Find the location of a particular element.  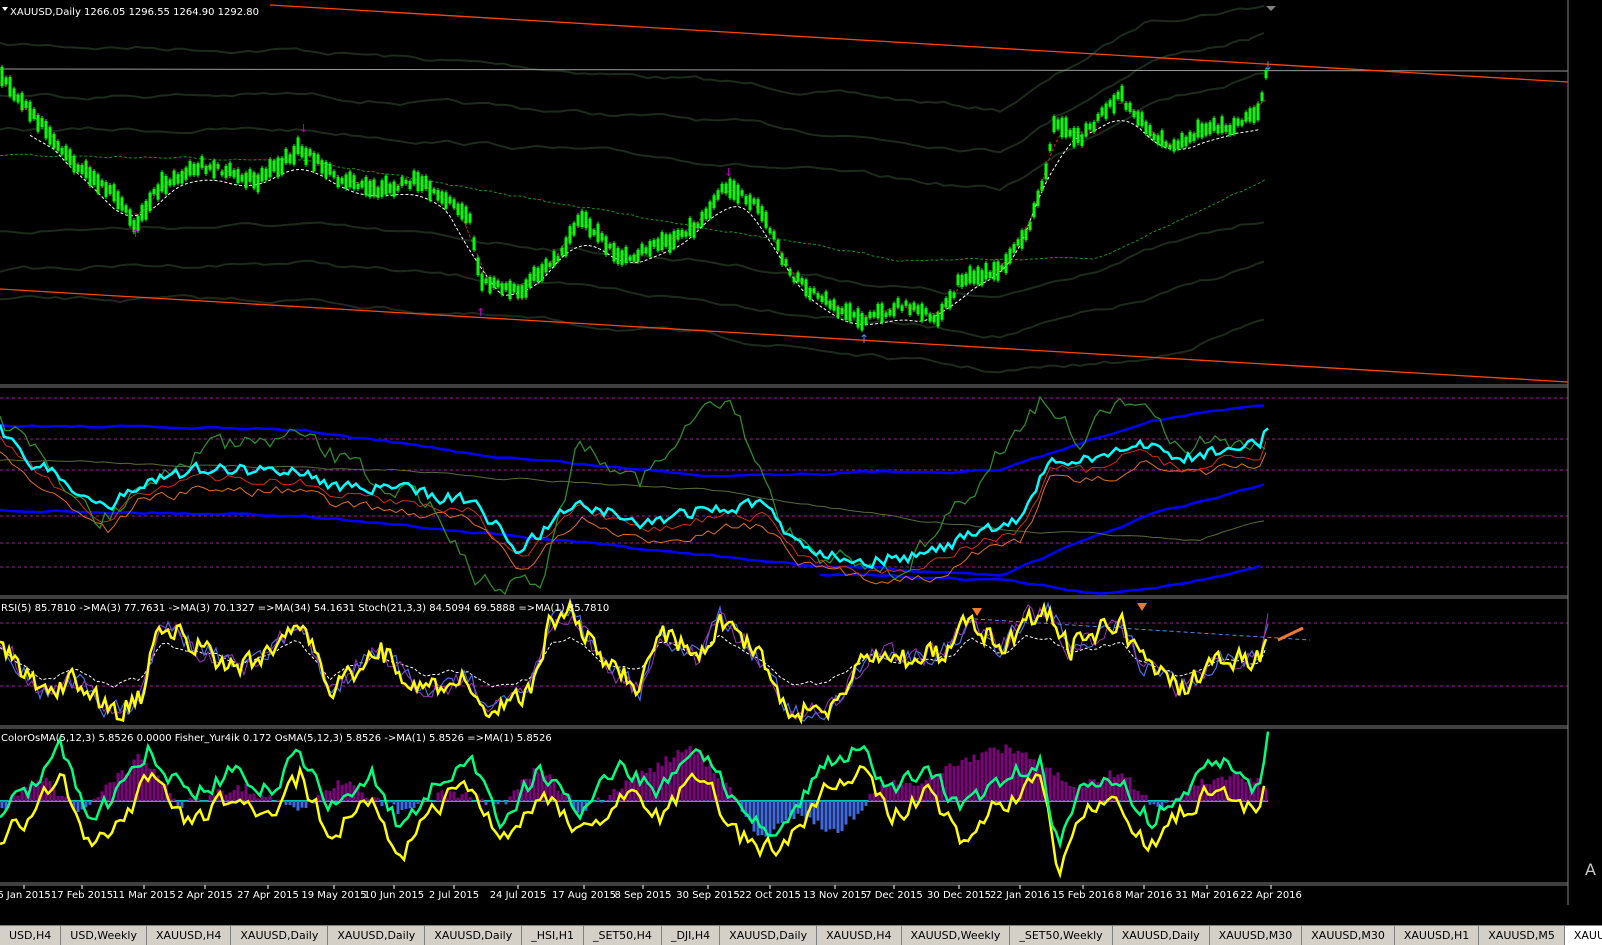

band-mid is located at coordinates (632, 530).